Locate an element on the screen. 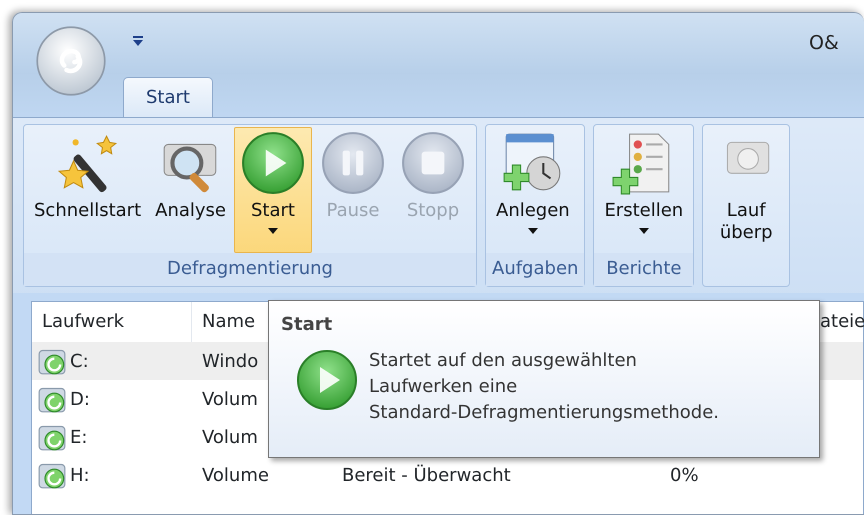 This screenshot has width=864, height=515. table-cell-text: Bereit - Überwacht is located at coordinates (426, 476).